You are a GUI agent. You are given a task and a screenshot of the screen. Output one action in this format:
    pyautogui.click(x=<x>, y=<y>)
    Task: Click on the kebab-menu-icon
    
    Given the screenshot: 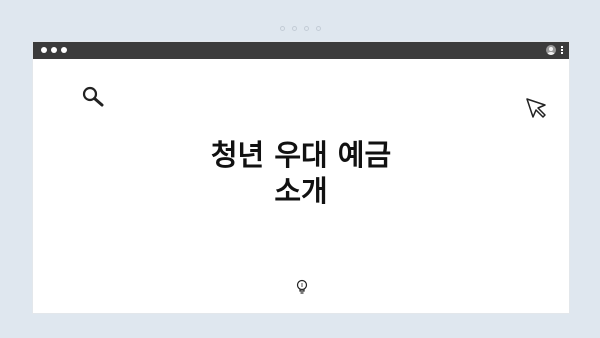 What is the action you would take?
    pyautogui.click(x=562, y=50)
    